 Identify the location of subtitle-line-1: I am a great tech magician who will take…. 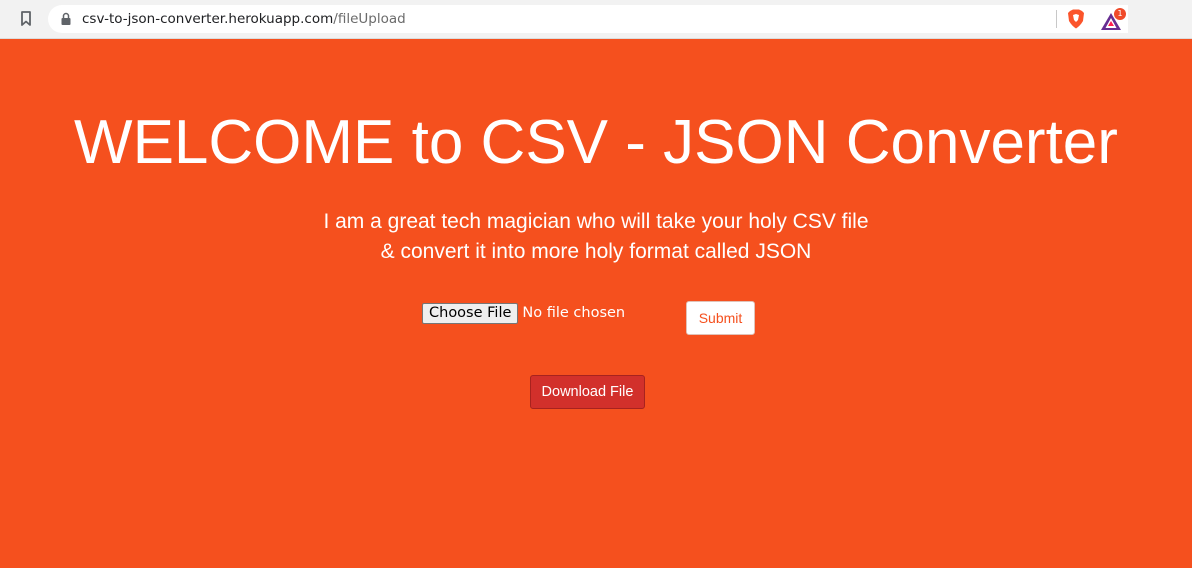
(596, 221).